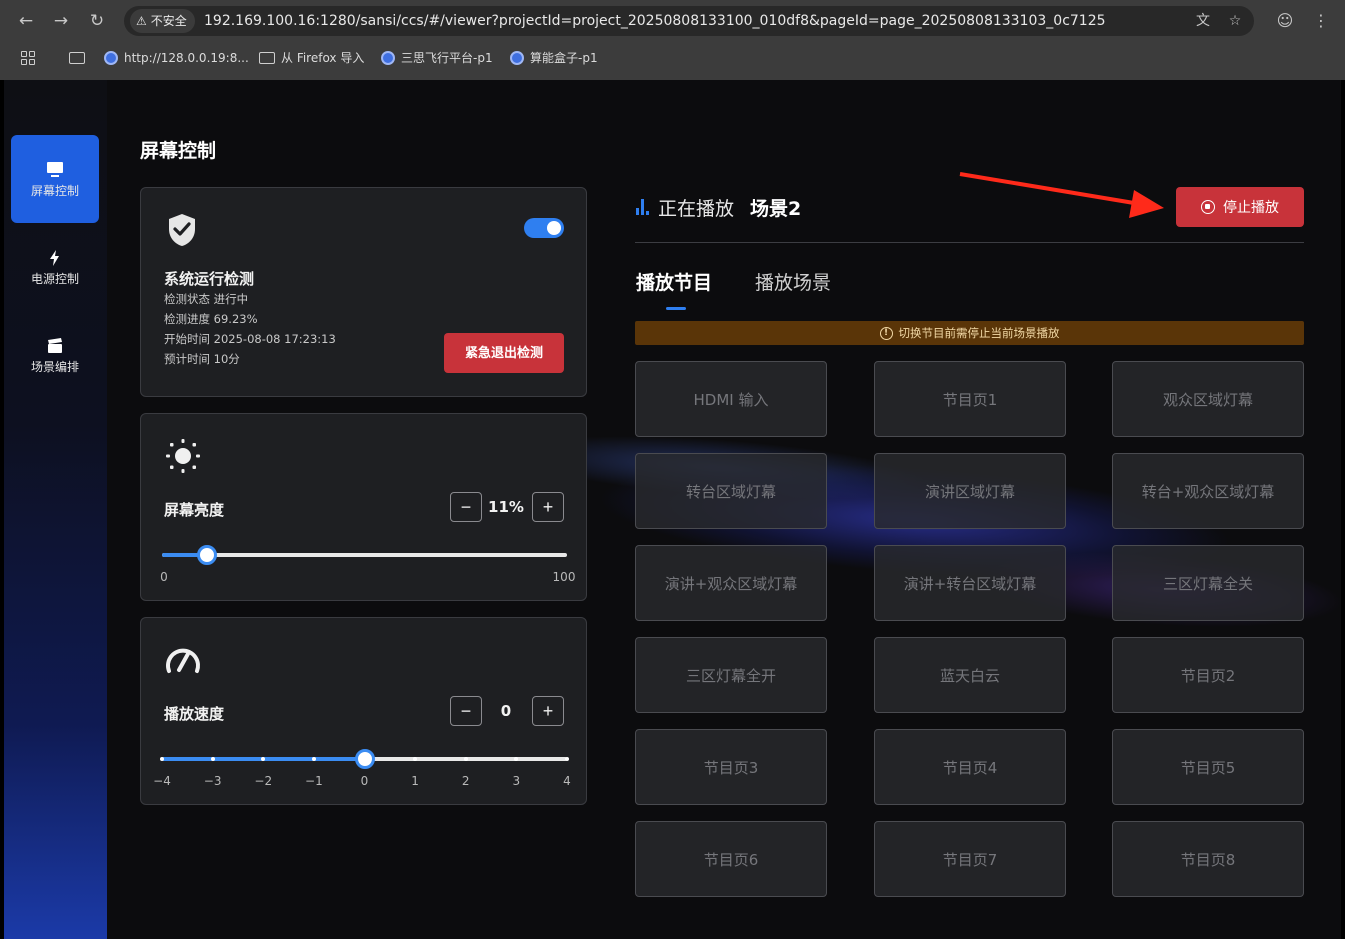 The image size is (1345, 939). What do you see at coordinates (263, 781) in the screenshot?
I see `speed-tick-label: −2` at bounding box center [263, 781].